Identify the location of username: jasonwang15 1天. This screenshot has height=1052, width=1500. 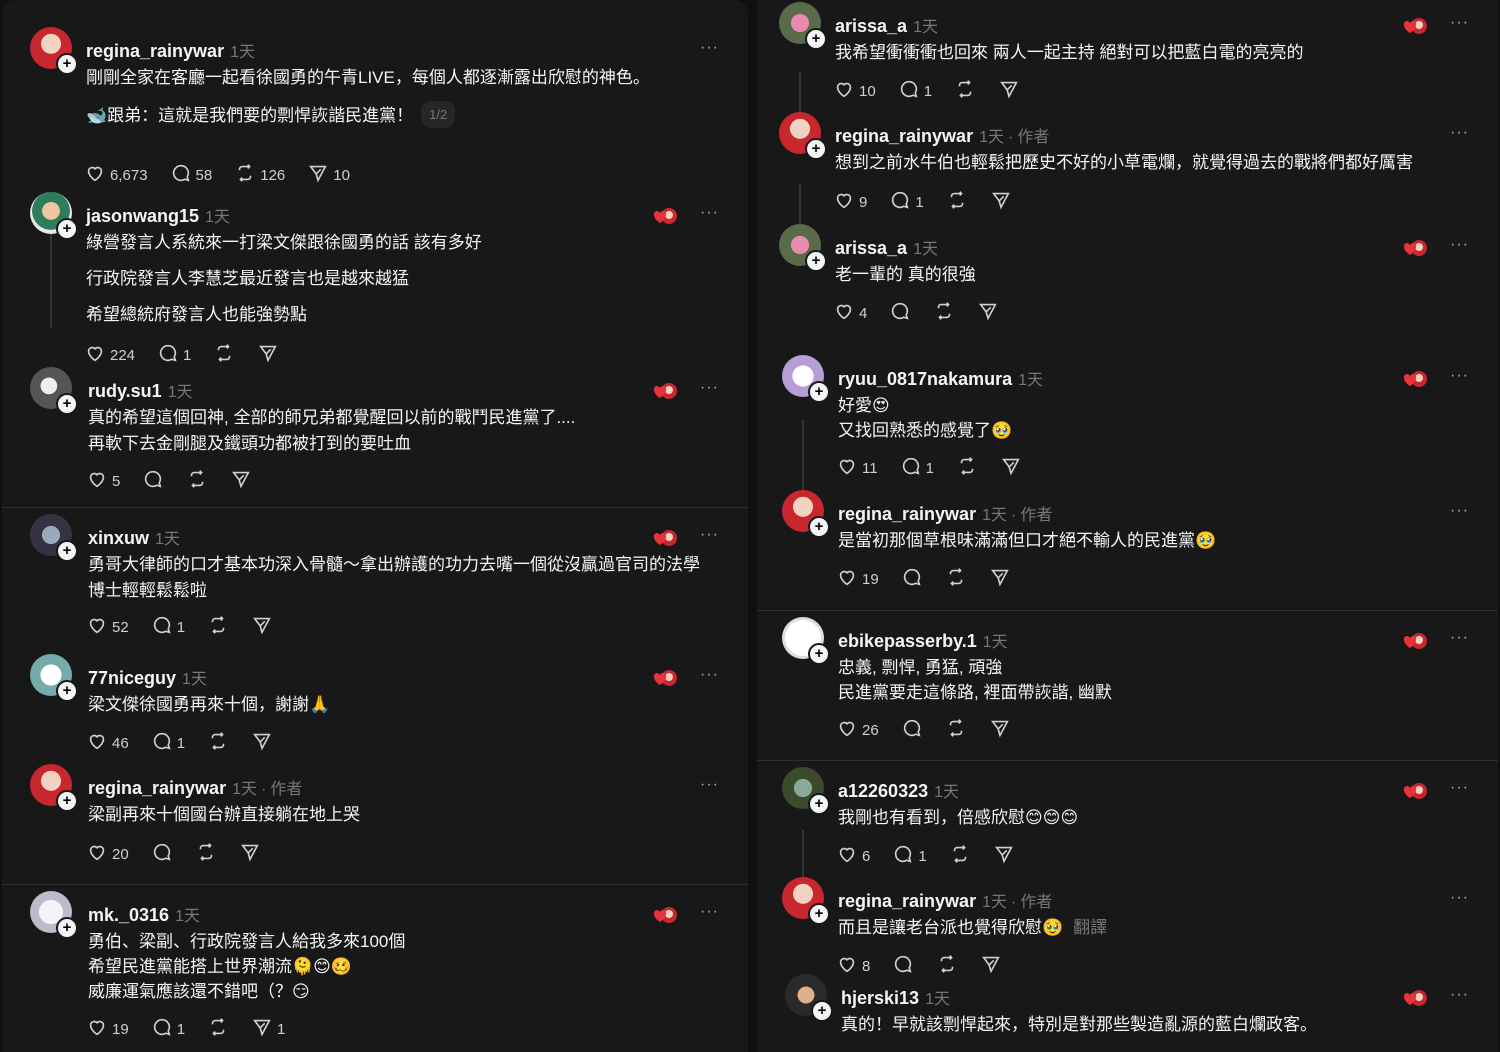
(158, 215).